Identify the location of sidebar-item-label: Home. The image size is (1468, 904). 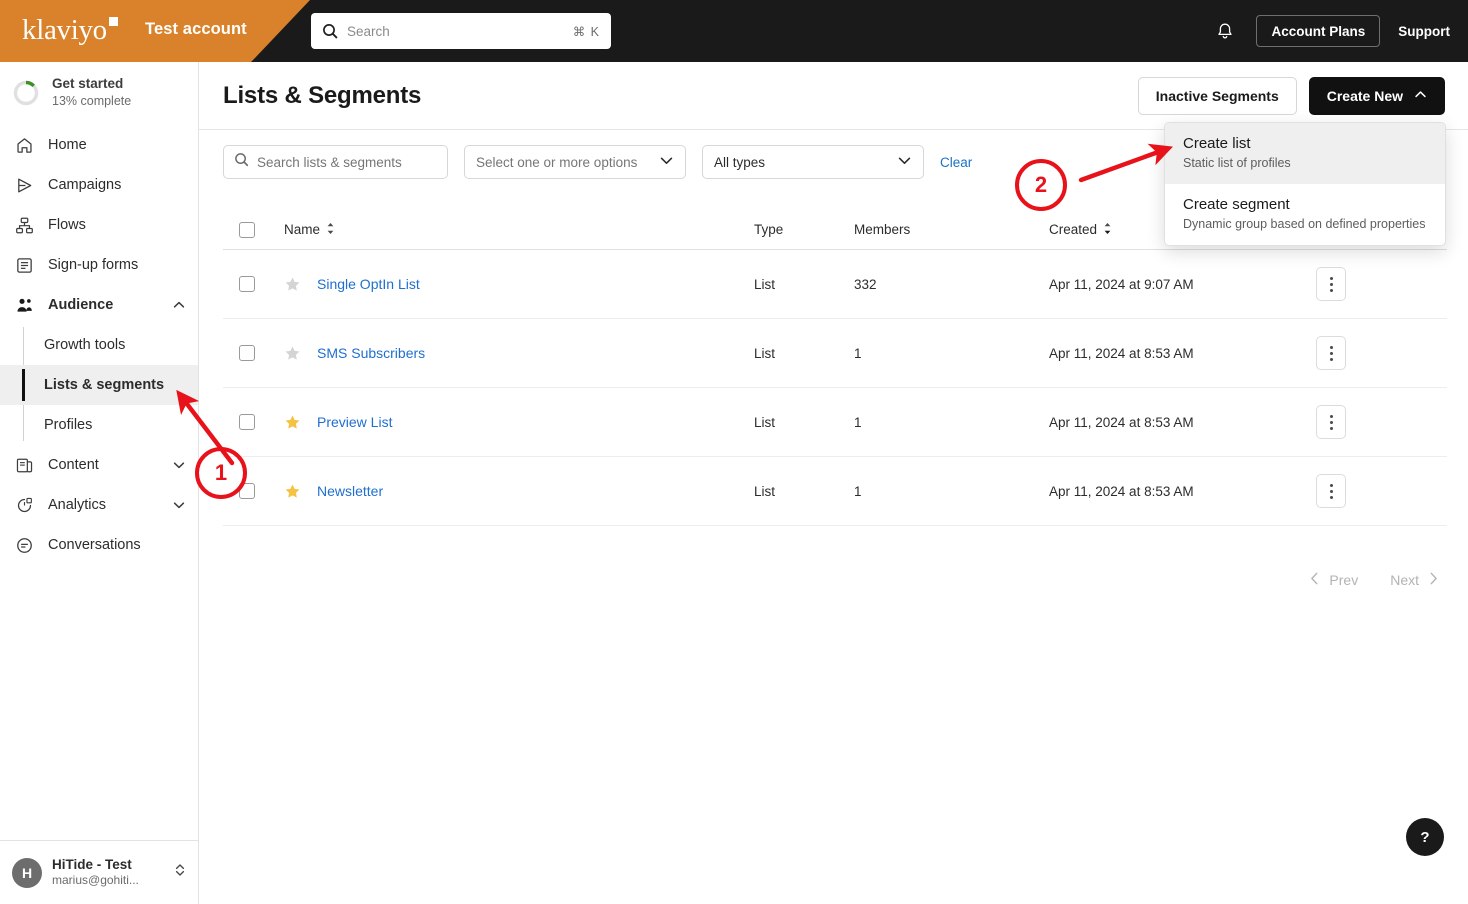
(67, 145).